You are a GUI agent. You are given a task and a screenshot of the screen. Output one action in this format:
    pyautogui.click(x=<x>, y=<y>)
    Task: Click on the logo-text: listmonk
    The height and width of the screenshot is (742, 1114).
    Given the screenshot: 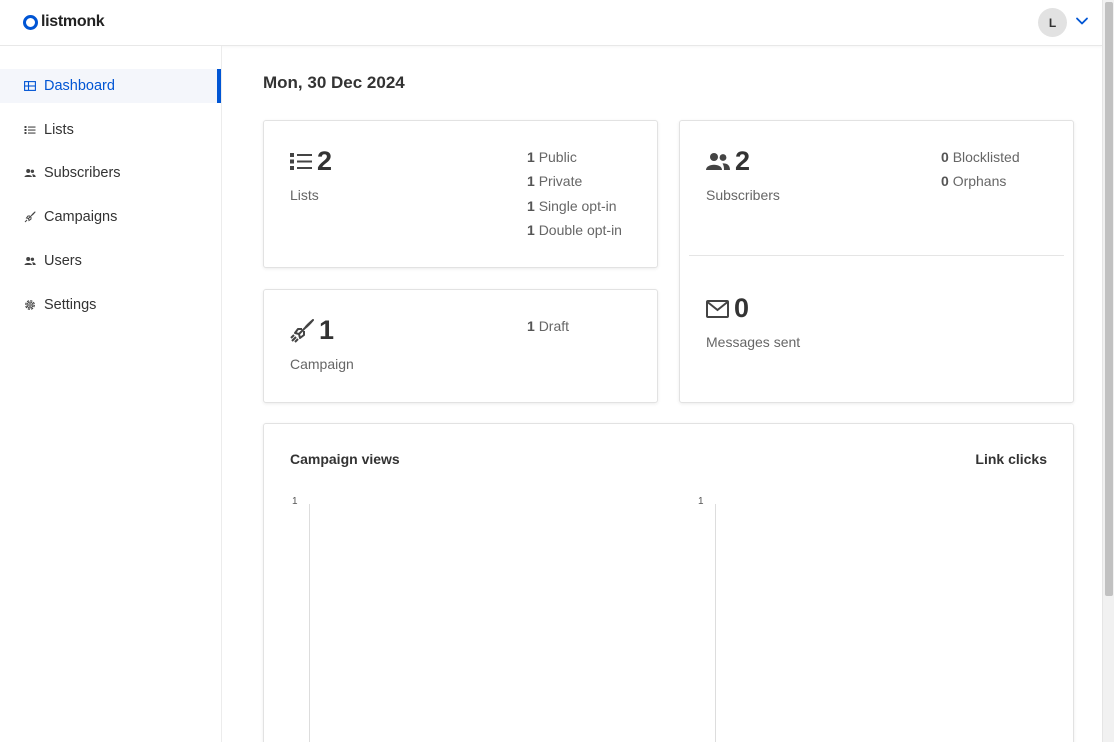 What is the action you would take?
    pyautogui.click(x=73, y=21)
    